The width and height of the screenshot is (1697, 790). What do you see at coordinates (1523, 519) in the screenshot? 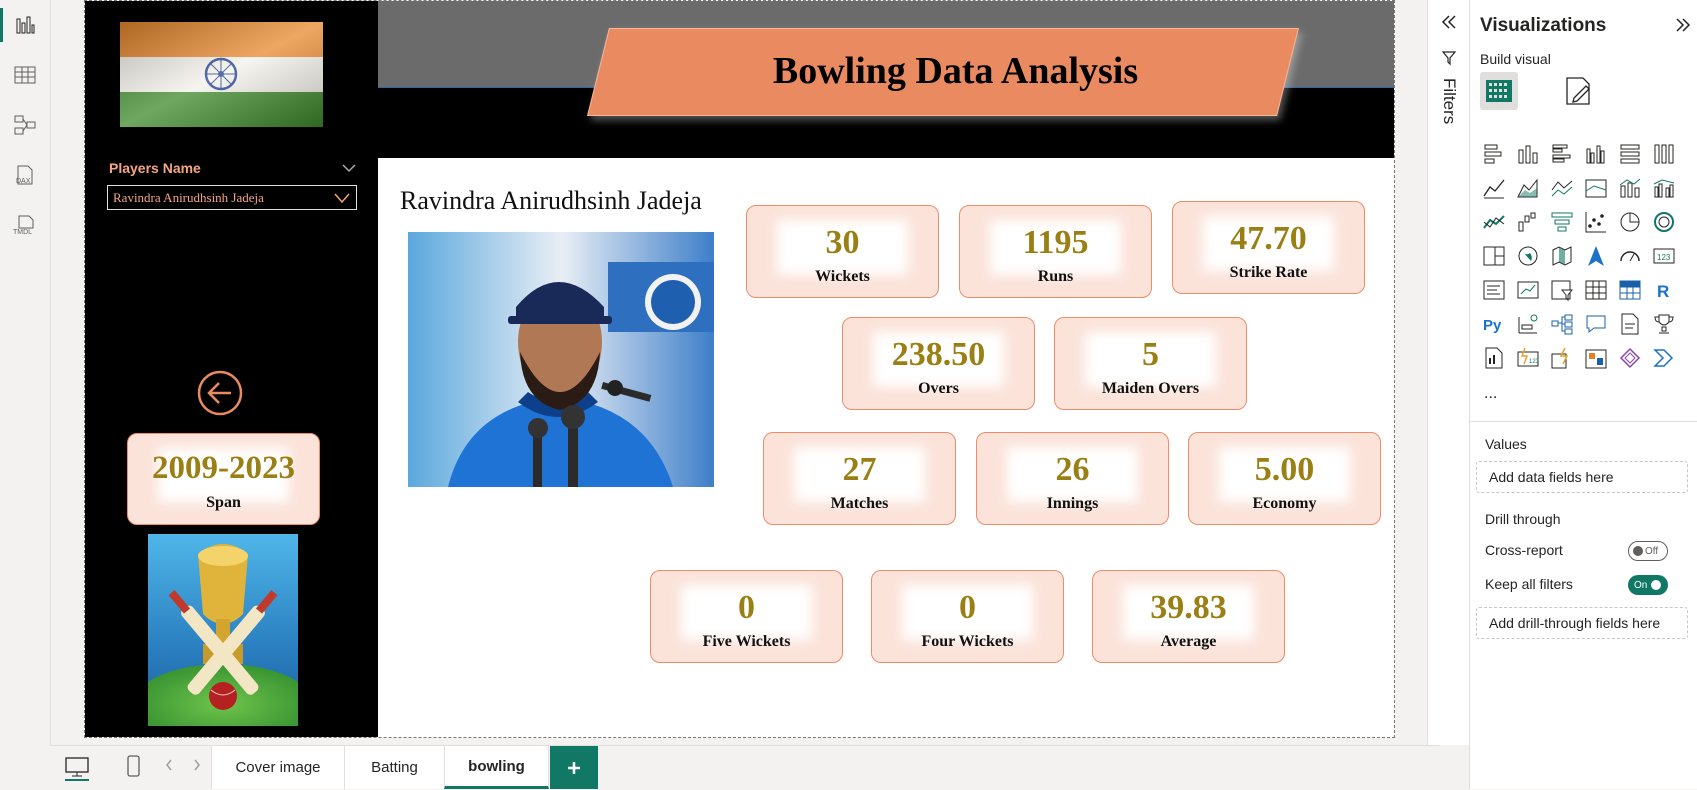
I see `drill-through-label: Drill through` at bounding box center [1523, 519].